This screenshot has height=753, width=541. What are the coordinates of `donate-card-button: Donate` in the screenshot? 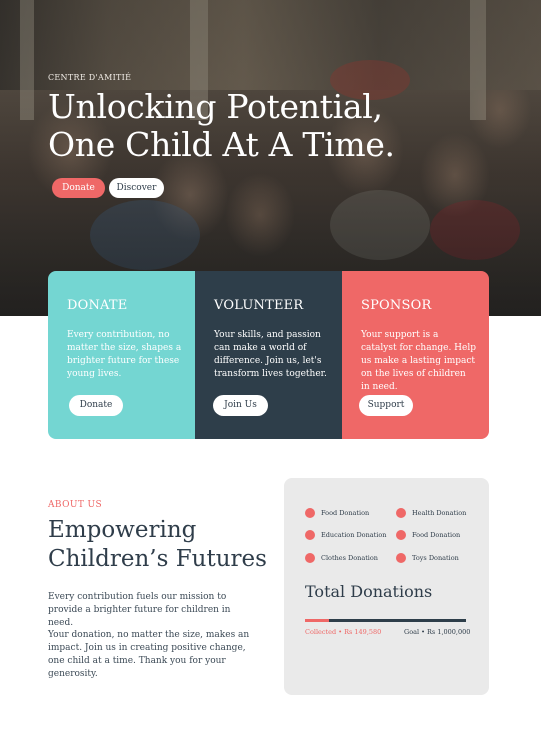 It's located at (96, 405).